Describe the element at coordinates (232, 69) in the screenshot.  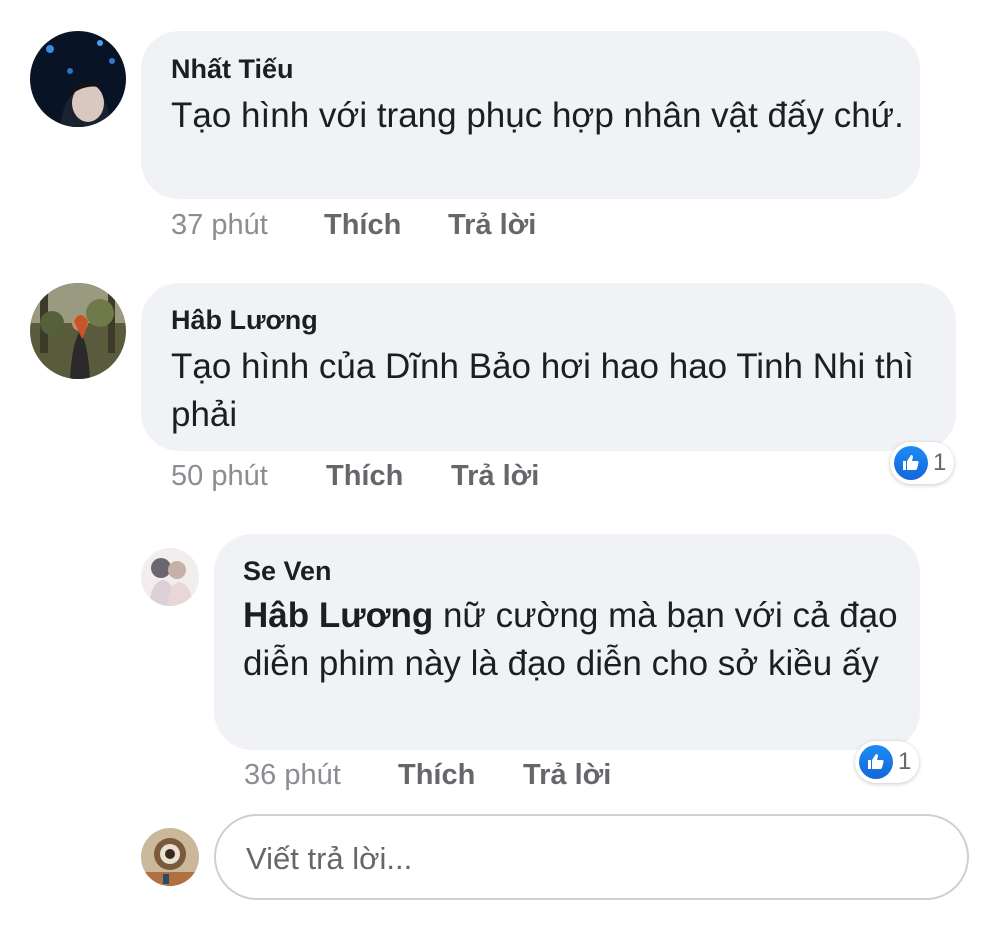
I see `comment-author: Nhất Tiếu` at that location.